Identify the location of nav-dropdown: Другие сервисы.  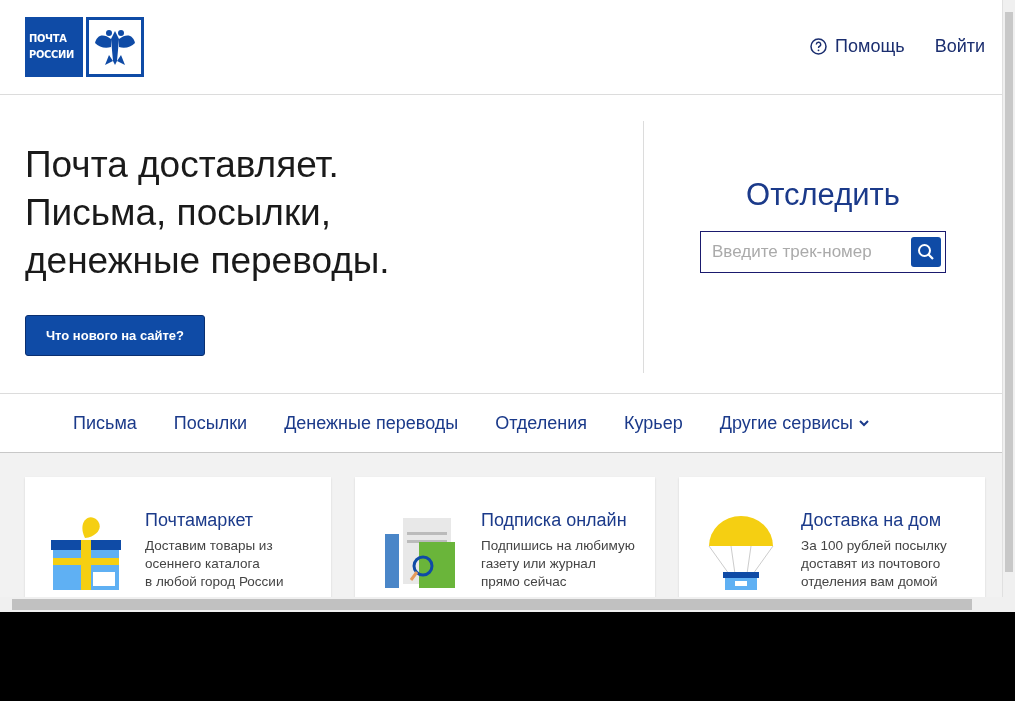
(794, 423).